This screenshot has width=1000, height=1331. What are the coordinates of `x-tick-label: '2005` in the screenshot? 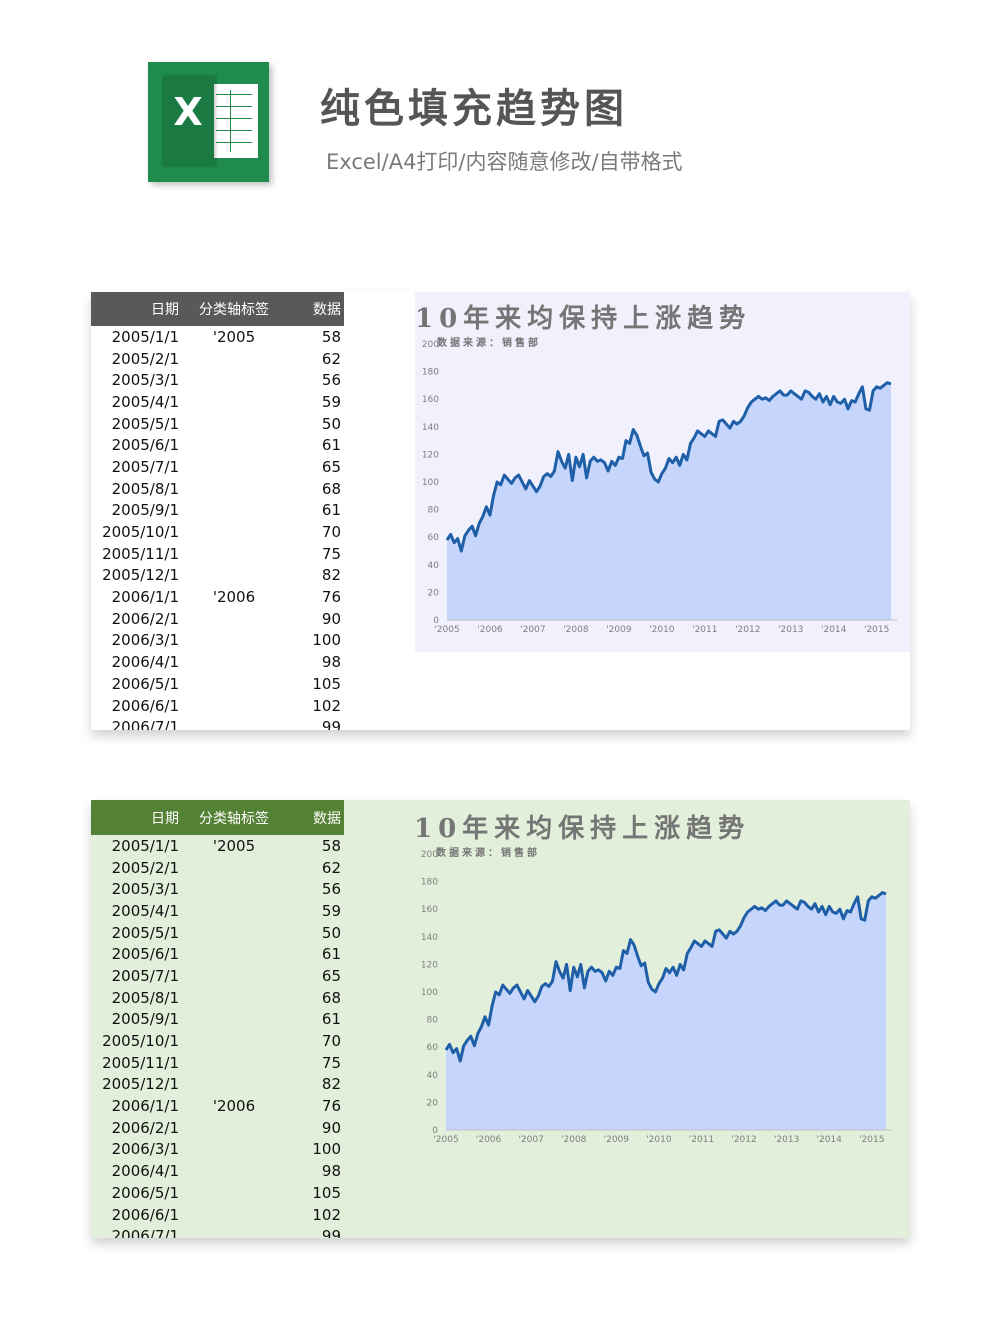 It's located at (445, 1140).